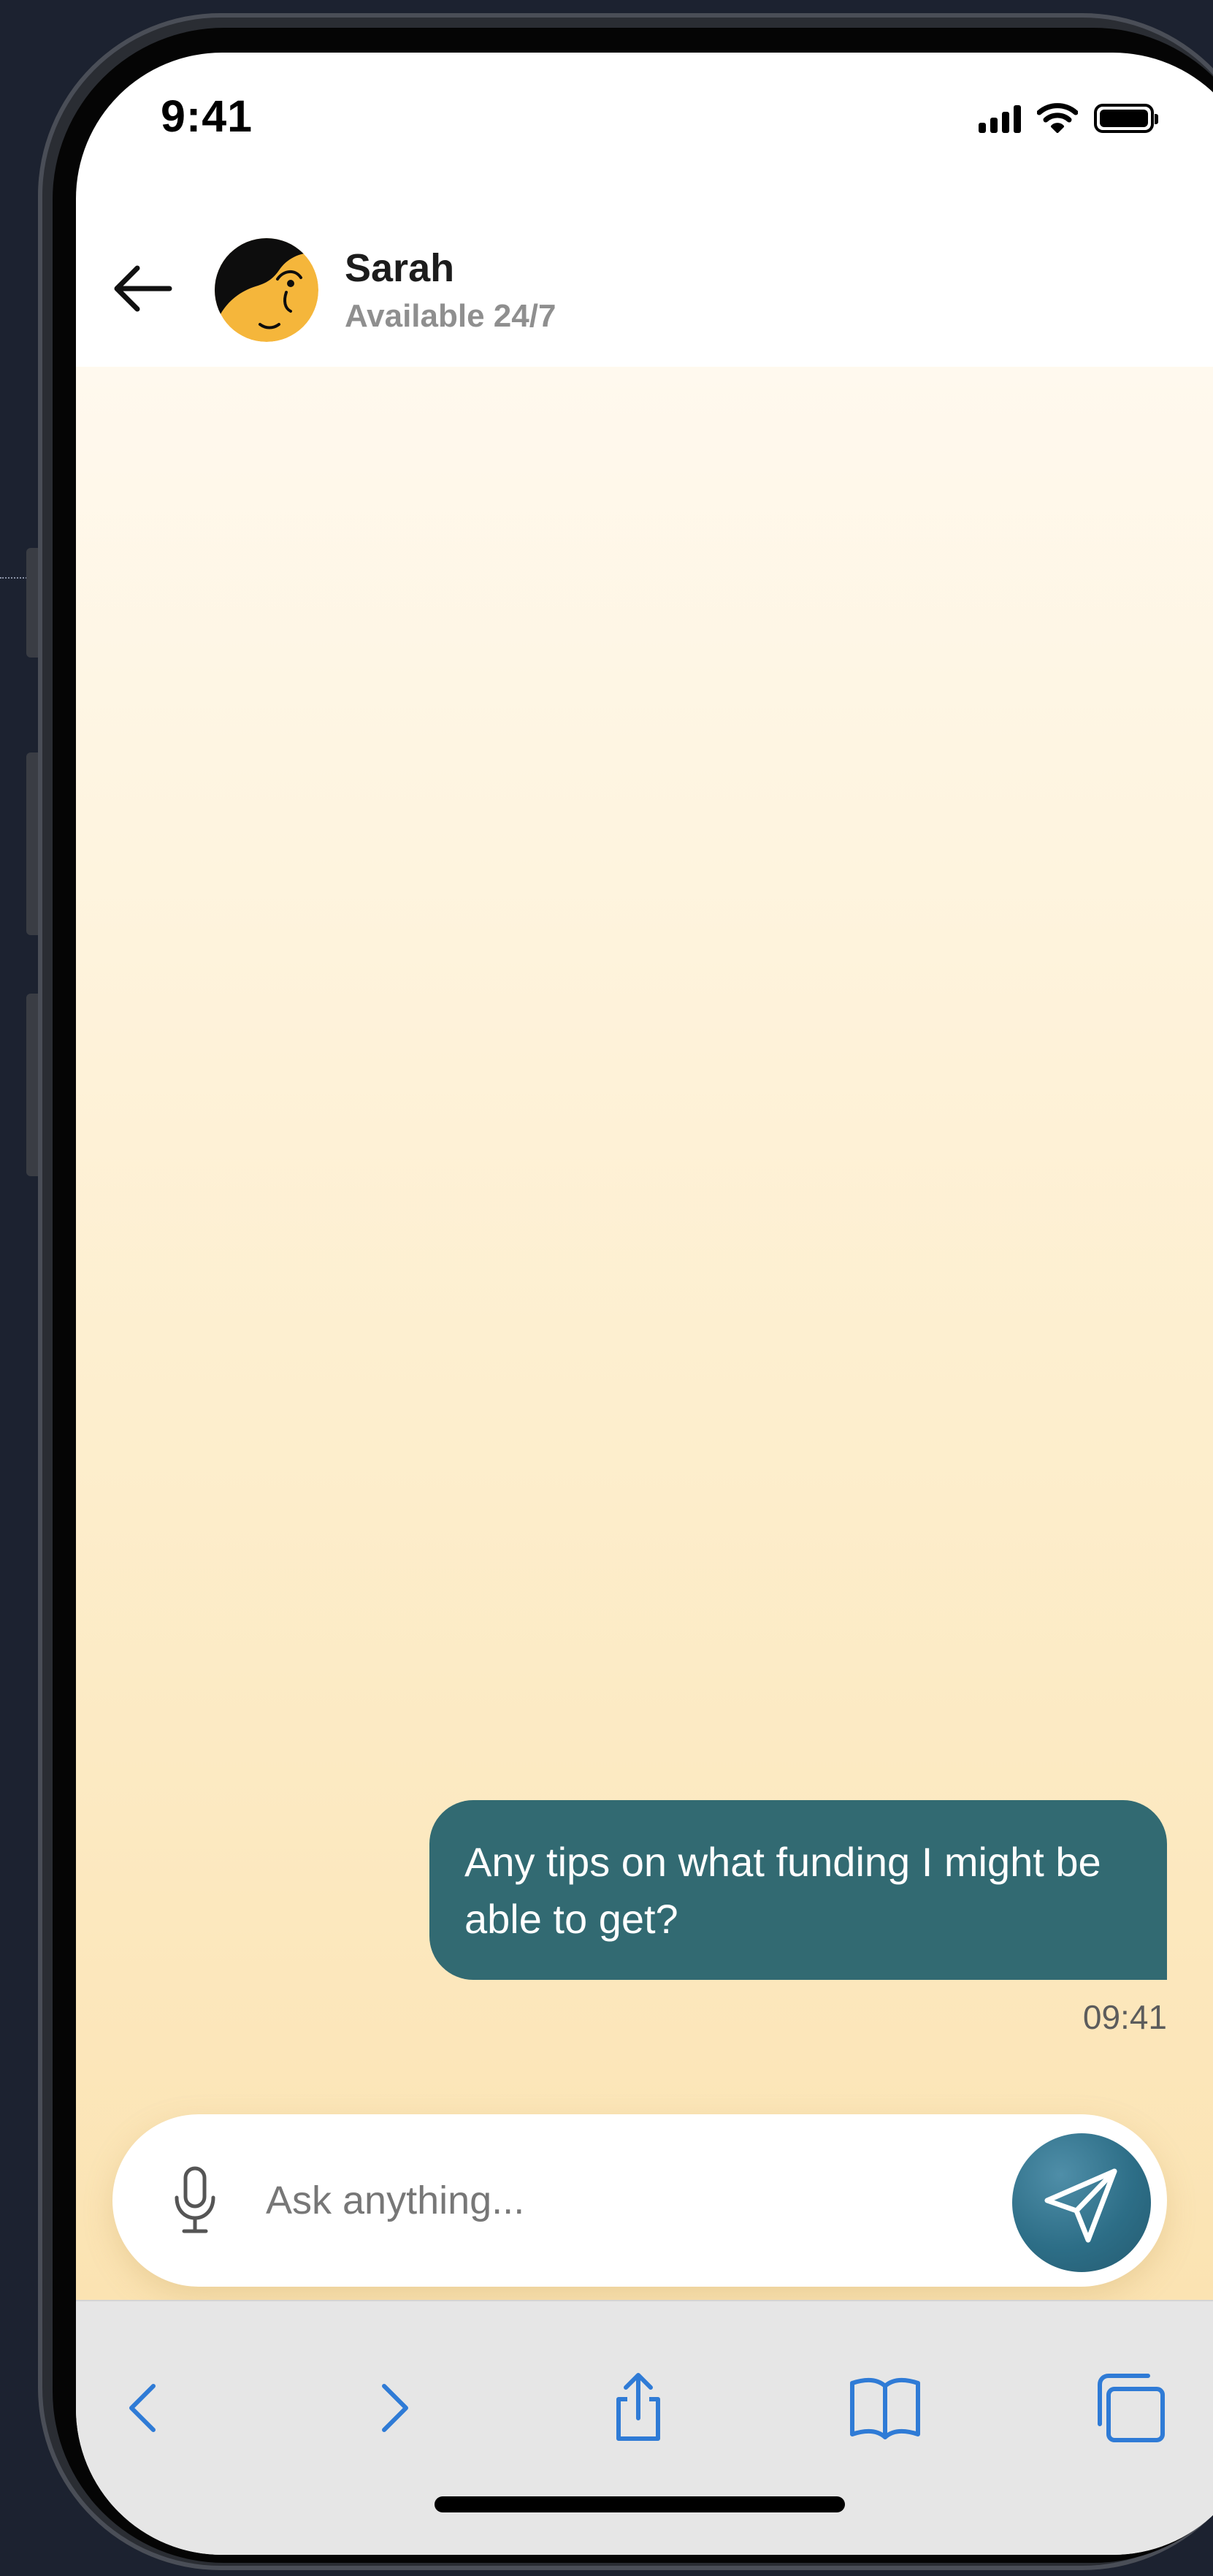 Image resolution: width=1213 pixels, height=2576 pixels. I want to click on back-button, so click(142, 289).